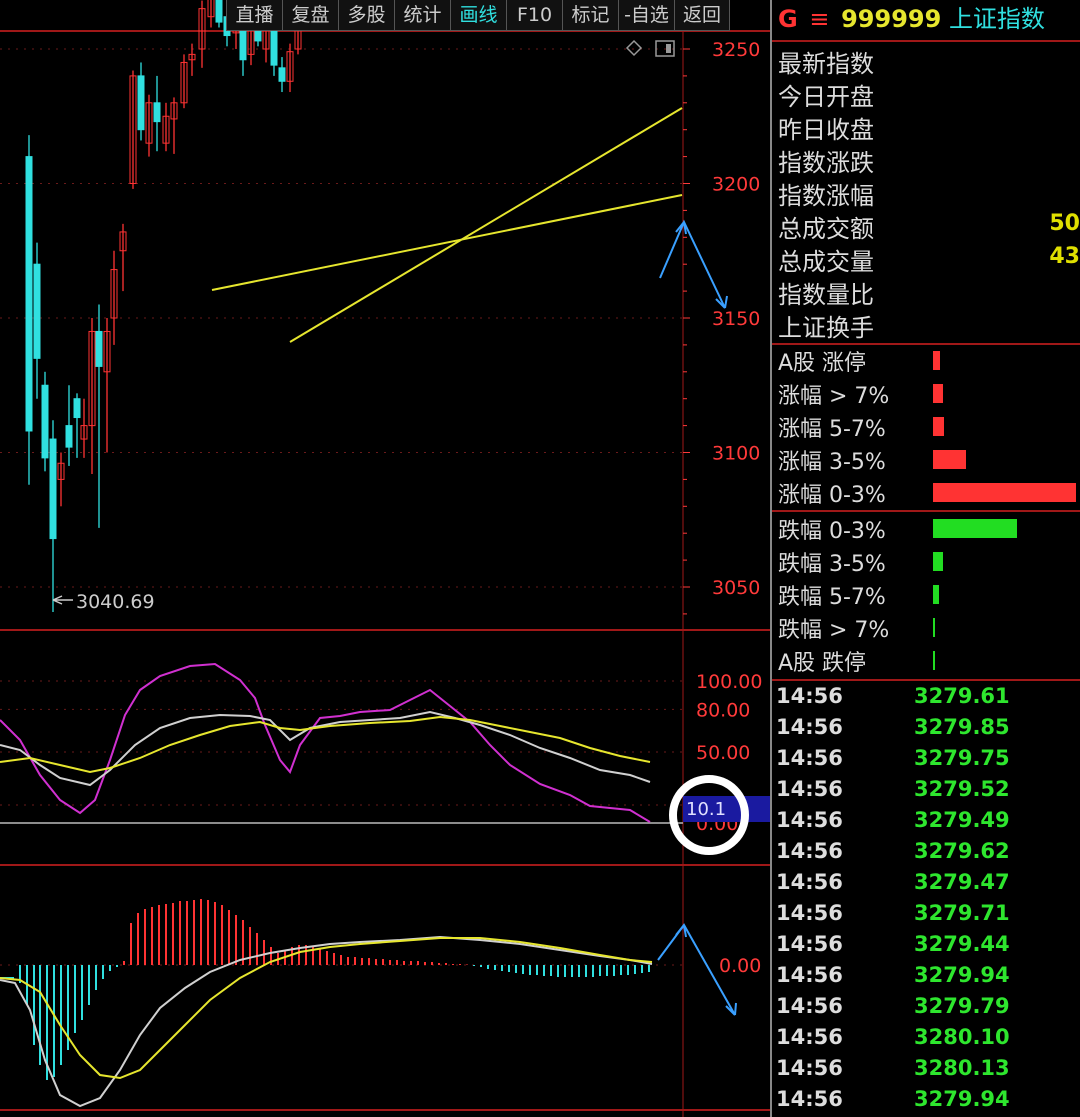  Describe the element at coordinates (1064, 223) in the screenshot. I see `stat-value: 50` at that location.